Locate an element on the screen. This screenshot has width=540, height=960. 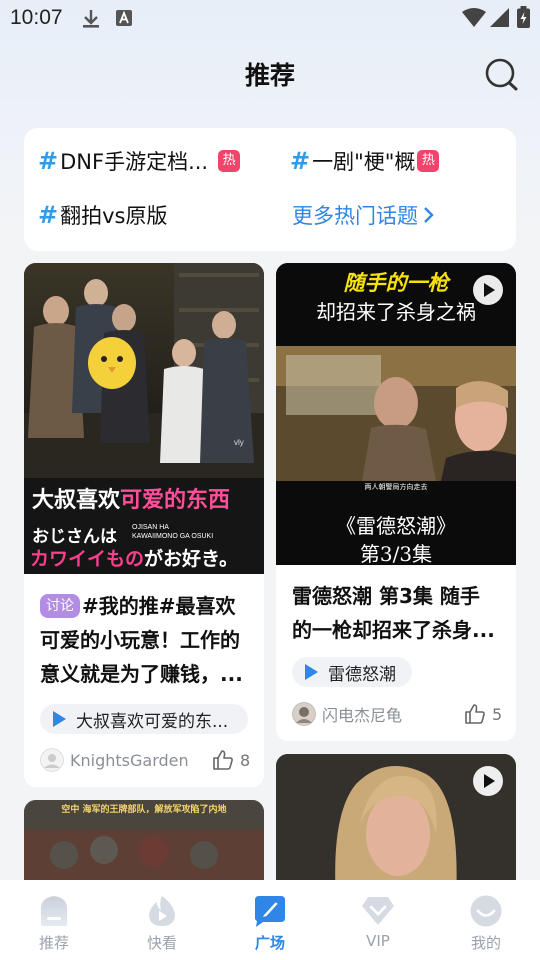
status-bar: 10:07 is located at coordinates (270, 18).